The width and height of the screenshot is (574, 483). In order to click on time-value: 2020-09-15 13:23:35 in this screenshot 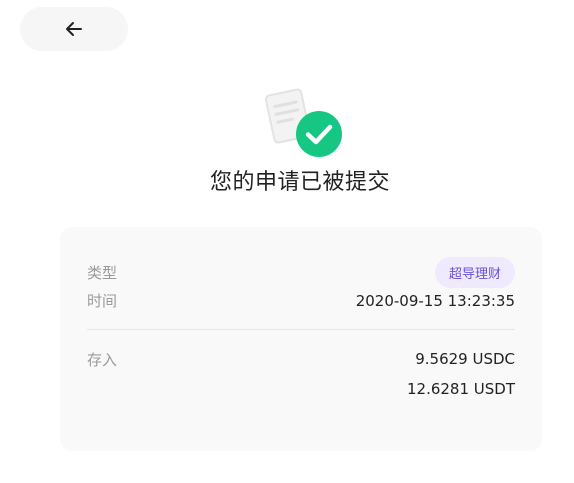, I will do `click(435, 300)`.